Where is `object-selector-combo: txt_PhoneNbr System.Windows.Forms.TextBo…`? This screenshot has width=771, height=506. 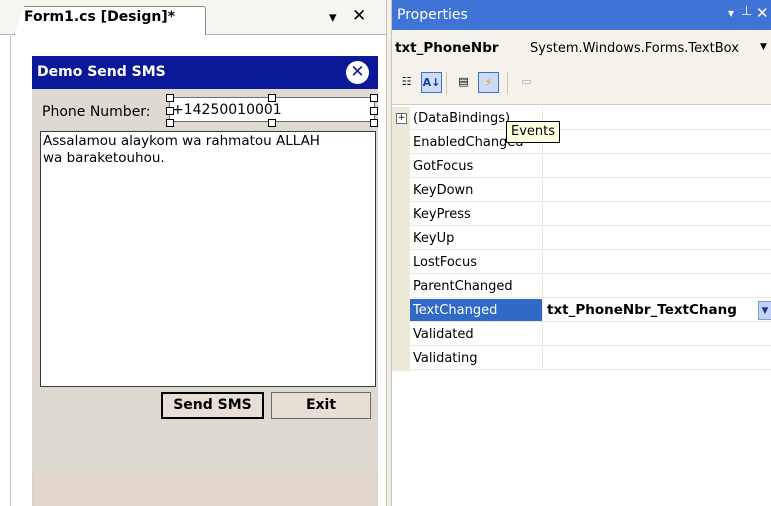
object-selector-combo: txt_PhoneNbr System.Windows.Forms.TextBo… is located at coordinates (581, 47).